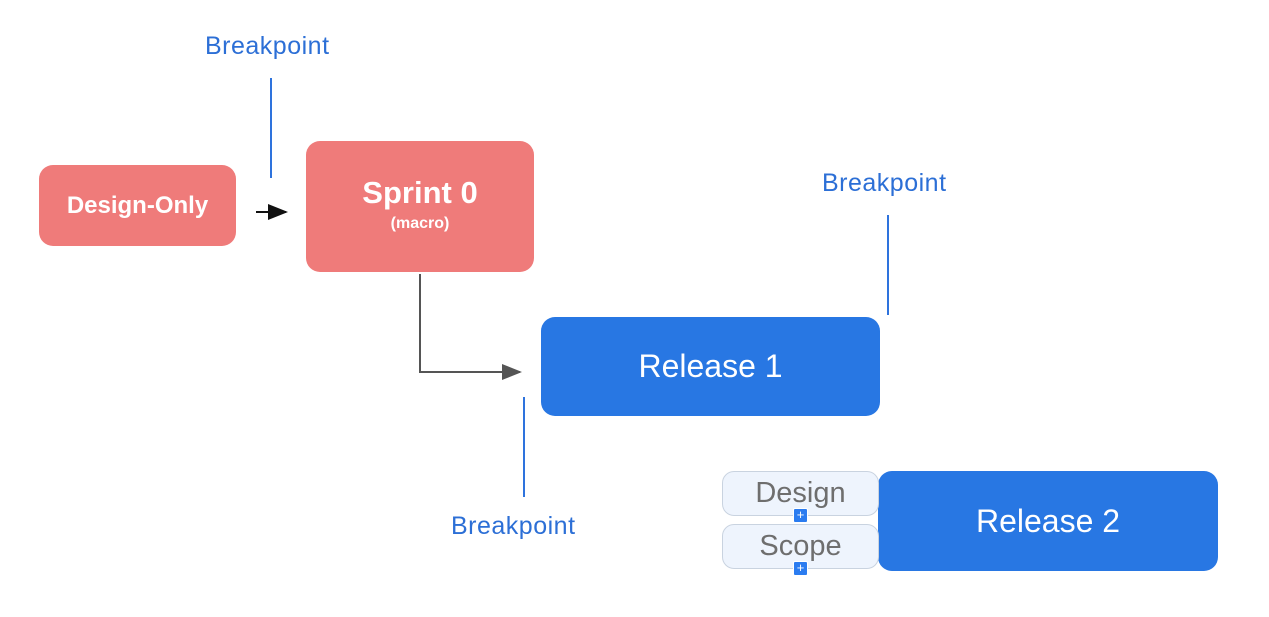  I want to click on node-release-1: Release 1, so click(710, 366).